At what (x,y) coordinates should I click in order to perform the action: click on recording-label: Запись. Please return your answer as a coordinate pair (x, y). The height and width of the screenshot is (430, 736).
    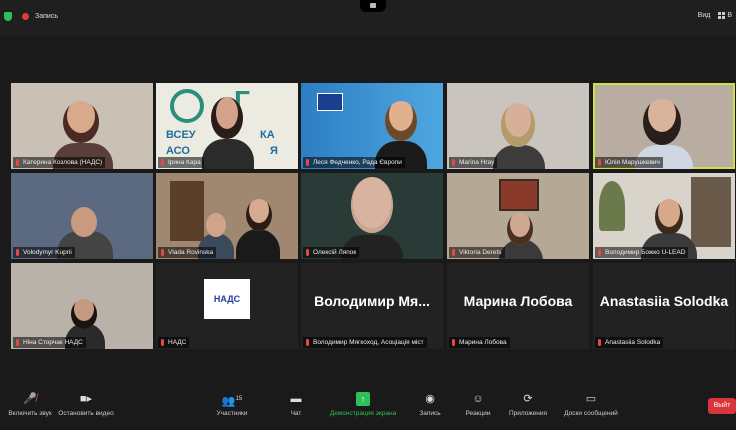
    Looking at the image, I should click on (46, 16).